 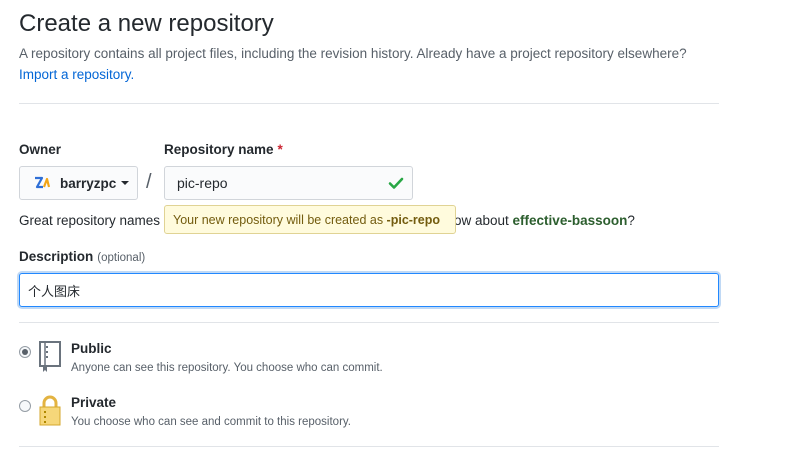 What do you see at coordinates (483, 220) in the screenshot?
I see `hint-suffix-start: ow about` at bounding box center [483, 220].